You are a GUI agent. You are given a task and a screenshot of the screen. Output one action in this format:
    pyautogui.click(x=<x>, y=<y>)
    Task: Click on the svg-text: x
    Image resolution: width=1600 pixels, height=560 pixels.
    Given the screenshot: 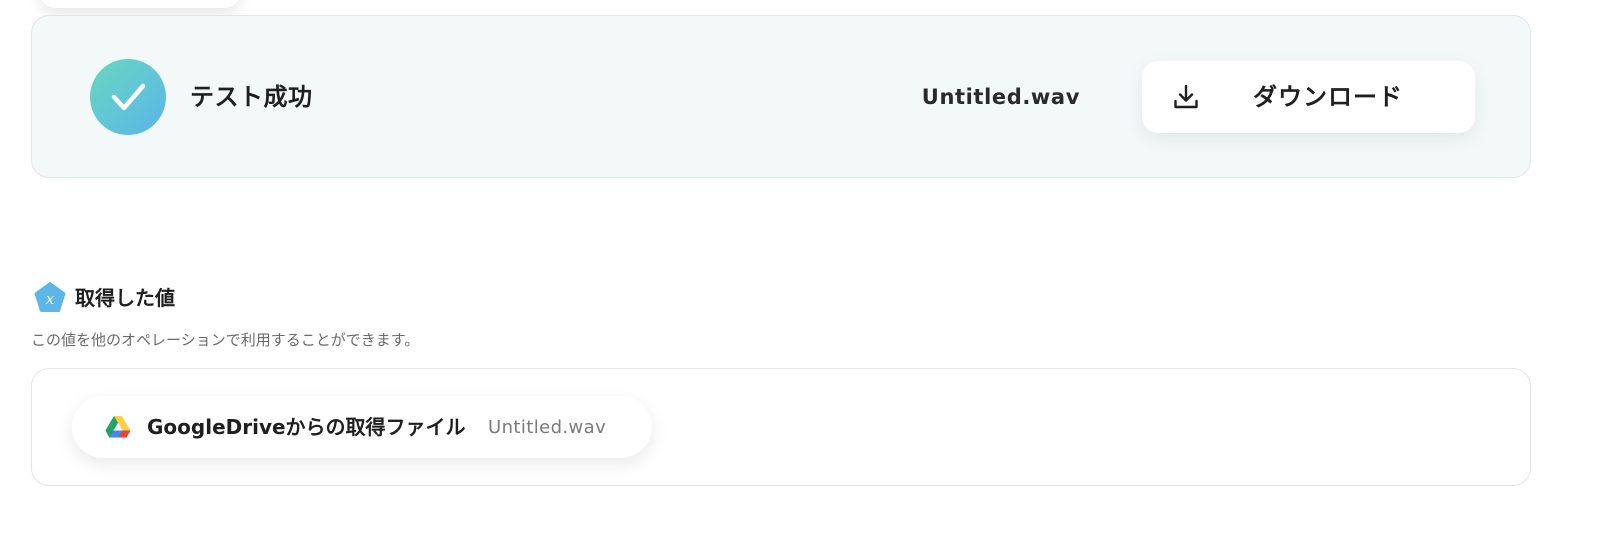 What is the action you would take?
    pyautogui.click(x=50, y=299)
    